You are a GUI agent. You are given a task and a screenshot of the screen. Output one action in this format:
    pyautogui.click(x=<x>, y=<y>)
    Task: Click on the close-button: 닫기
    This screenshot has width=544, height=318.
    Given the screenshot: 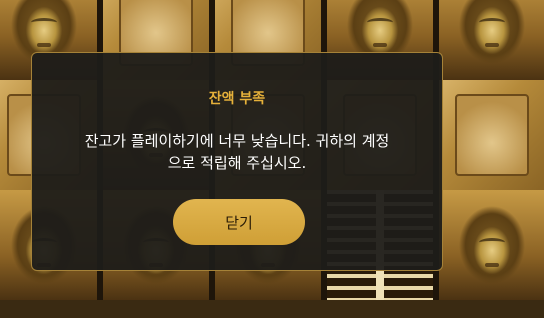 What is the action you would take?
    pyautogui.click(x=239, y=222)
    